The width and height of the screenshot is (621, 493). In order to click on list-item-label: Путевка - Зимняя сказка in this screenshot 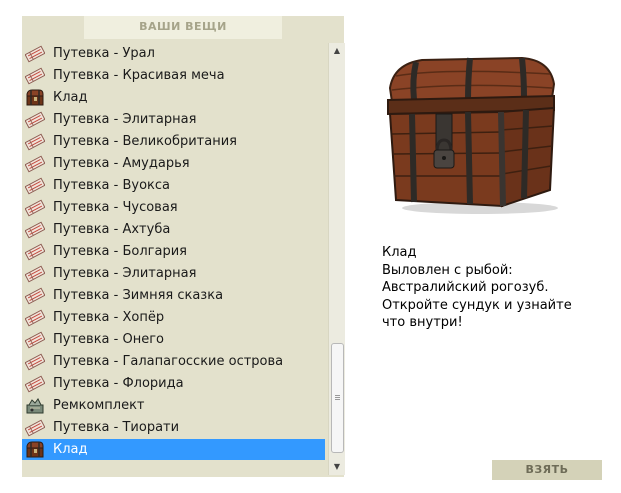, I will do `click(138, 295)`.